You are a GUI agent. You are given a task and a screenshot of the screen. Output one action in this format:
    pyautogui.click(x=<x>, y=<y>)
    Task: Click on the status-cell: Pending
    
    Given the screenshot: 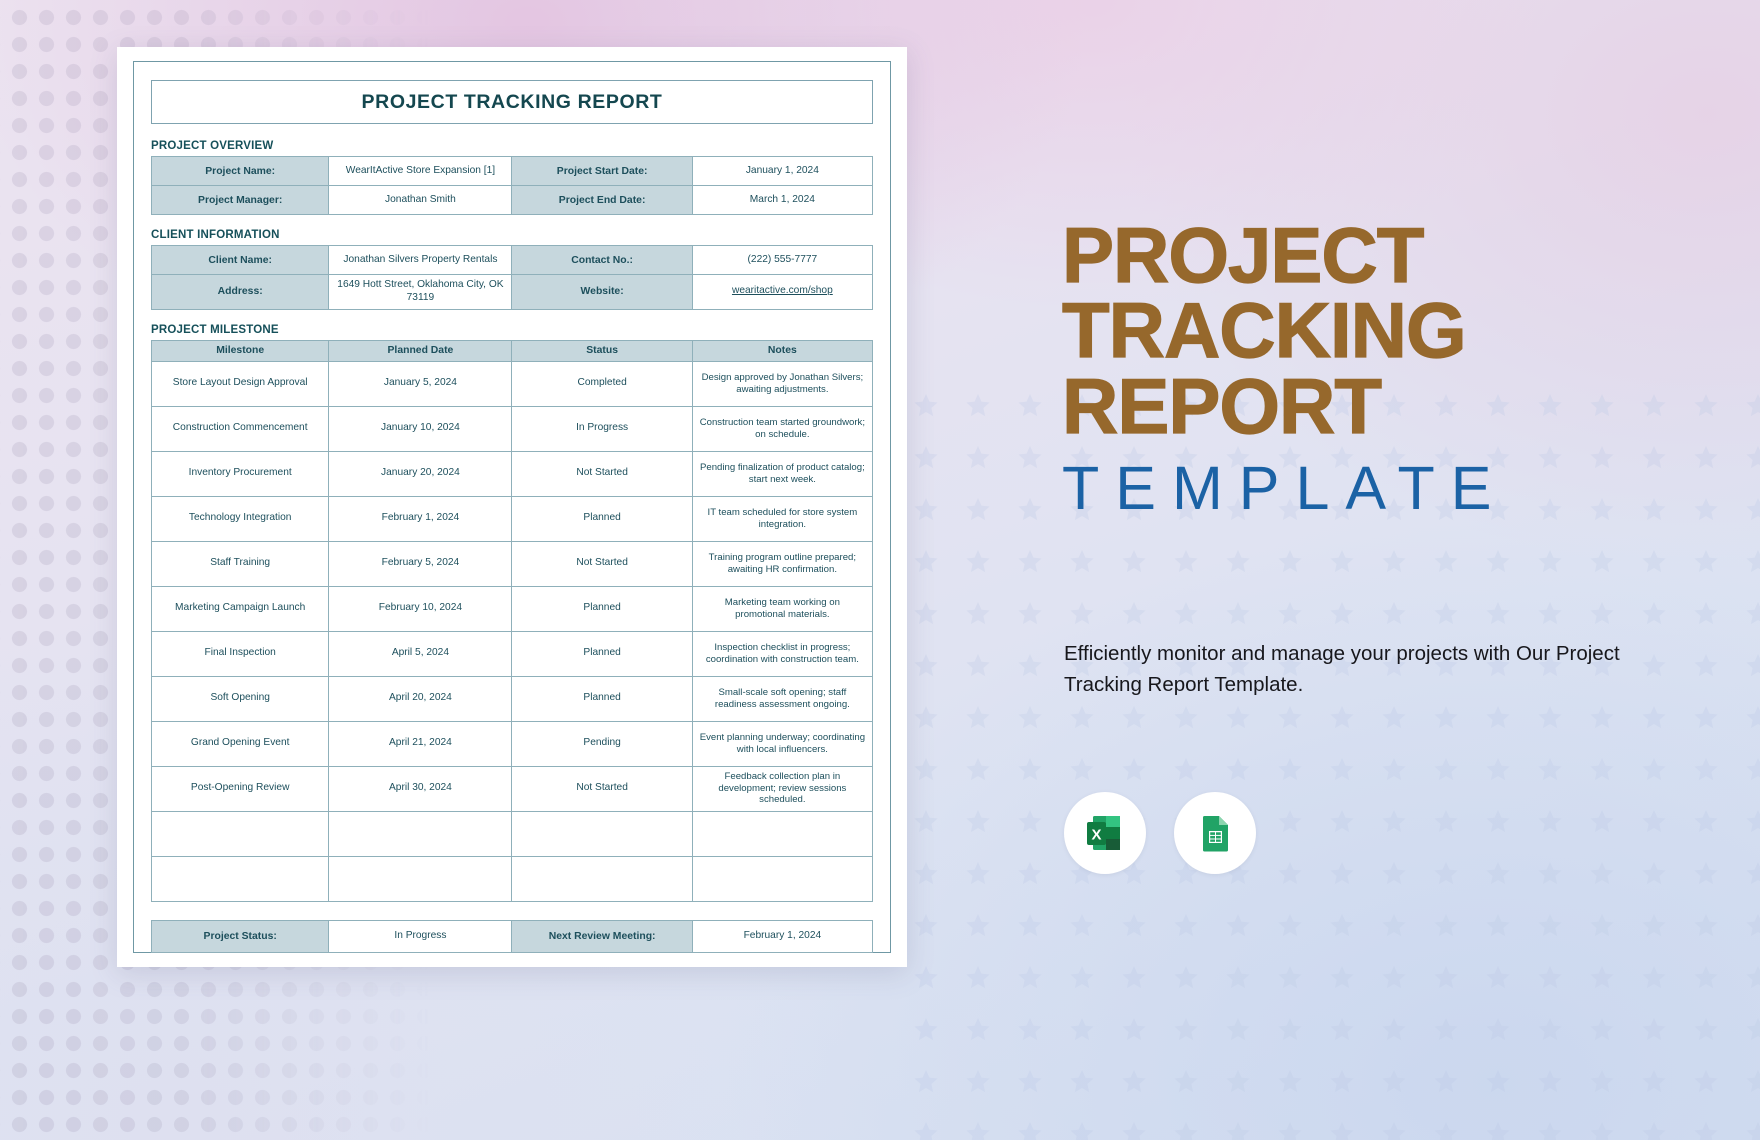 What is the action you would take?
    pyautogui.click(x=602, y=743)
    